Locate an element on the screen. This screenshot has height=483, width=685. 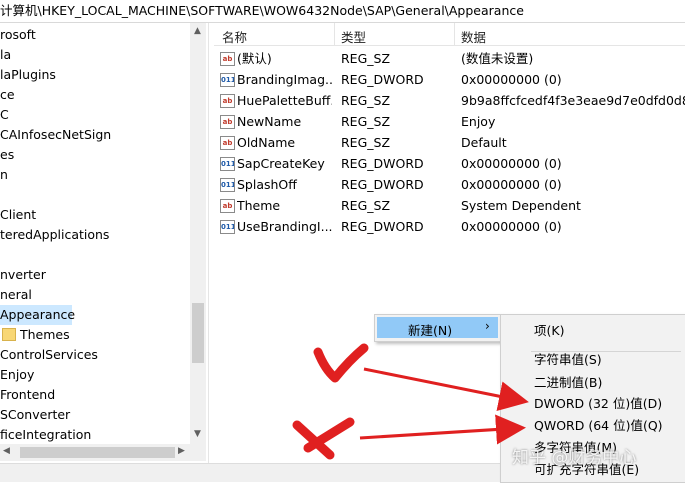
tree-item-label: ficeIntegration is located at coordinates (46, 434).